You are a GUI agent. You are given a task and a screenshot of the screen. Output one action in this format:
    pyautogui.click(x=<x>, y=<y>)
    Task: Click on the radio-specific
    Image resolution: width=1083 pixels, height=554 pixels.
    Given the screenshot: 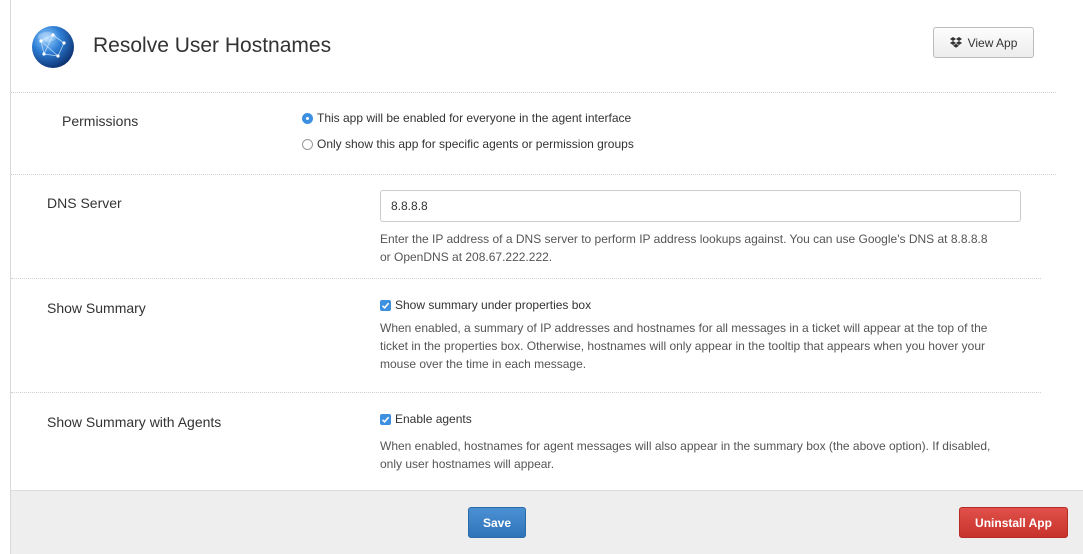 What is the action you would take?
    pyautogui.click(x=307, y=144)
    